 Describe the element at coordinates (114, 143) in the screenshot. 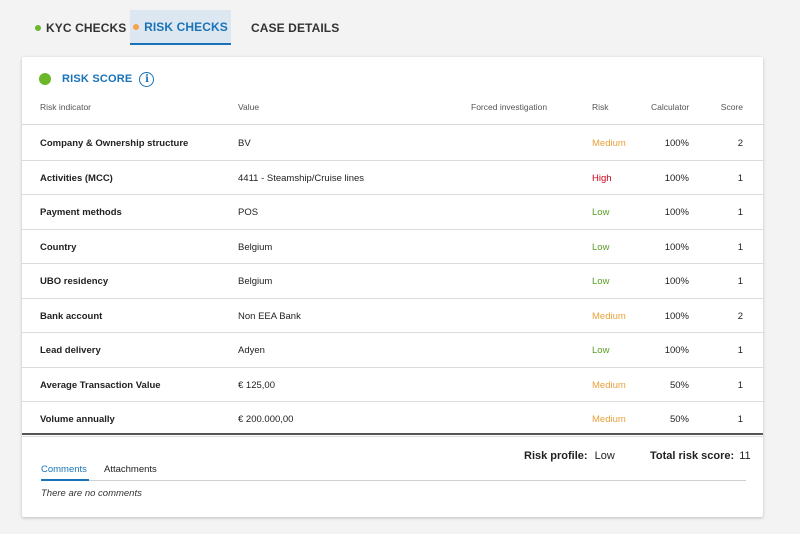

I see `risk-indicator-cell: Company & Ownership structure` at that location.